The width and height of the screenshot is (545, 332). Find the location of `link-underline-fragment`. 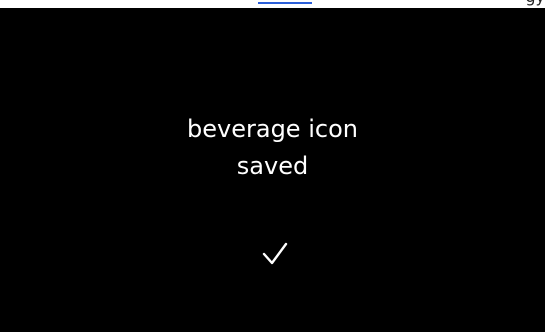

link-underline-fragment is located at coordinates (285, 3).